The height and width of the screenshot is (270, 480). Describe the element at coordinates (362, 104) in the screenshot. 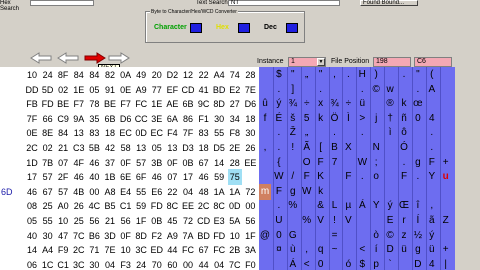

I see `char-cell: ü` at that location.